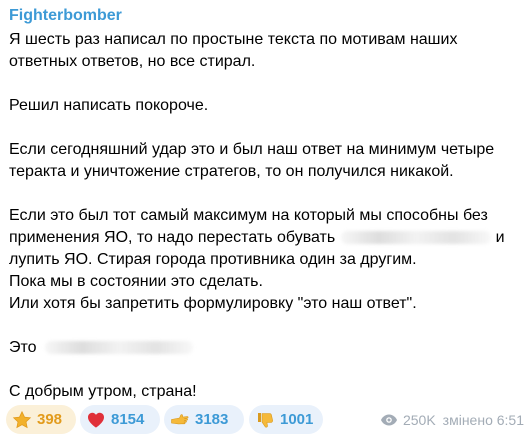 This screenshot has width=531, height=444. Describe the element at coordinates (500, 237) in the screenshot. I see `text-fragment: и` at that location.